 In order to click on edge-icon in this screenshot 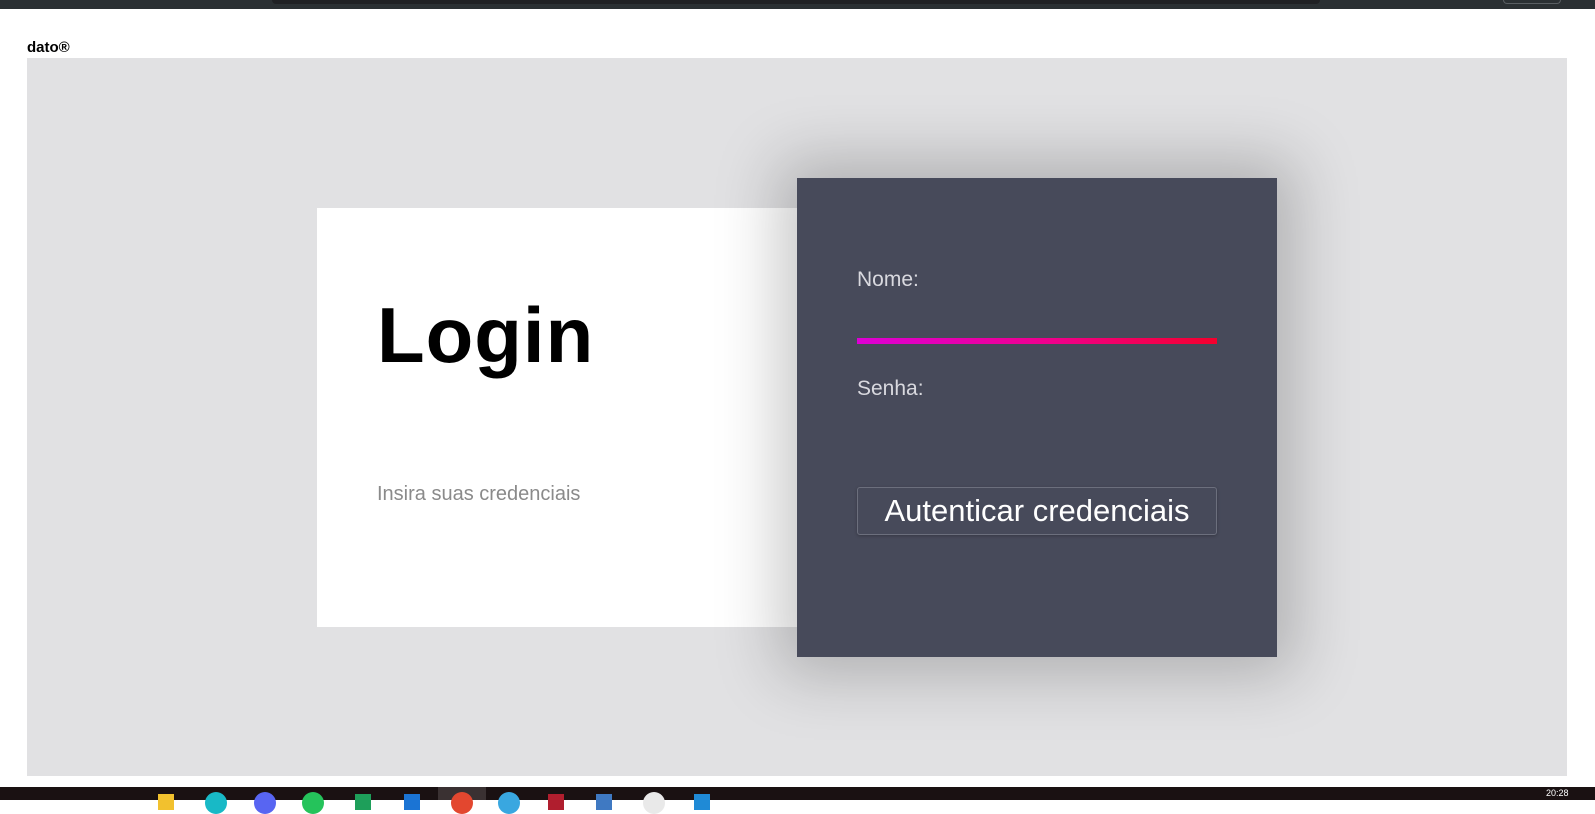, I will do `click(509, 803)`.